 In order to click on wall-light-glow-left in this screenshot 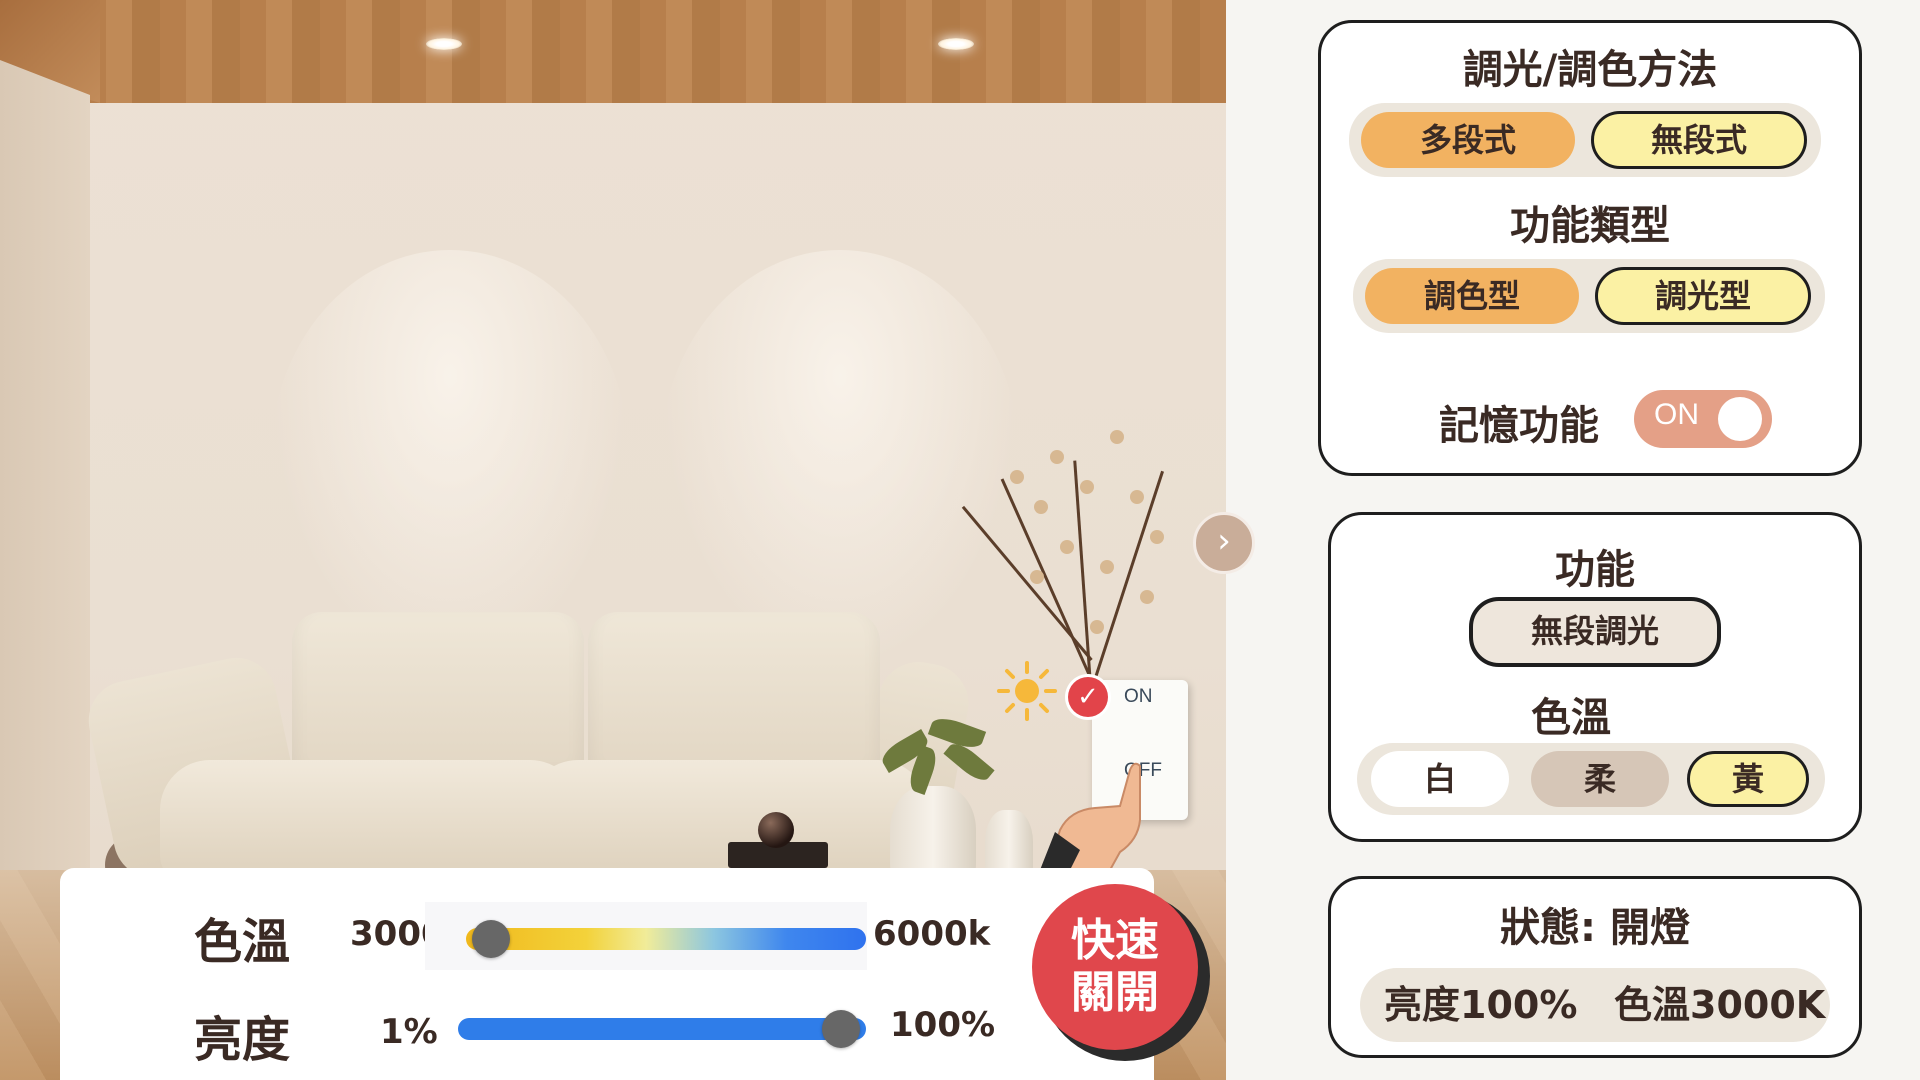, I will do `click(450, 460)`.